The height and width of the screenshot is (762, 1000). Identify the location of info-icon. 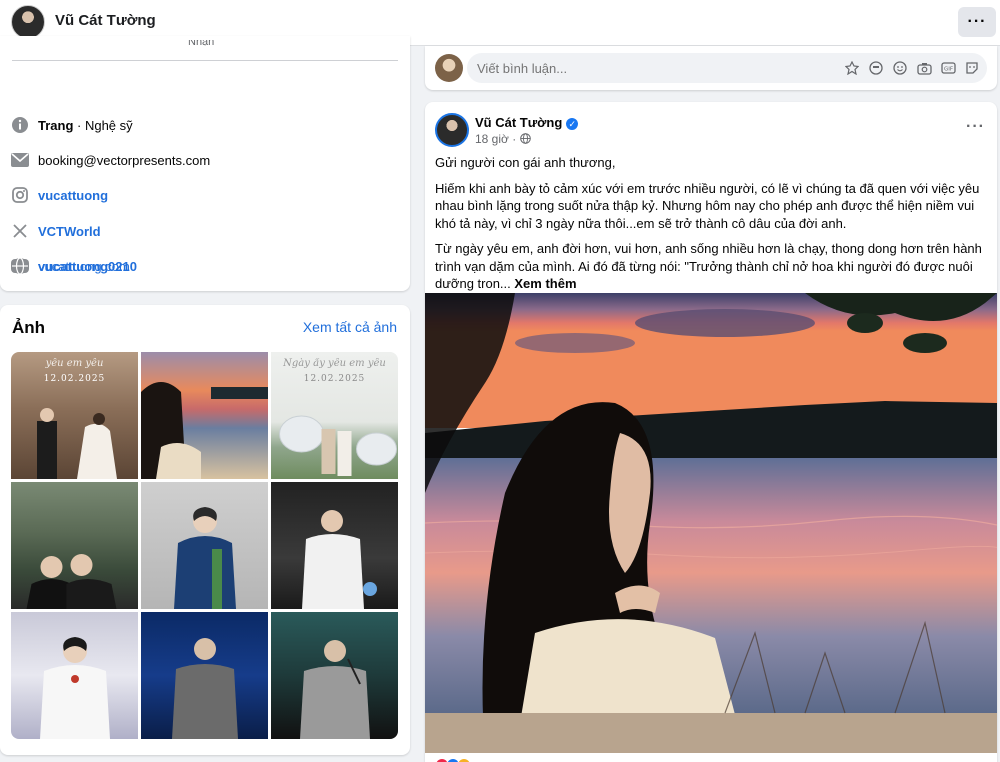
(20, 125).